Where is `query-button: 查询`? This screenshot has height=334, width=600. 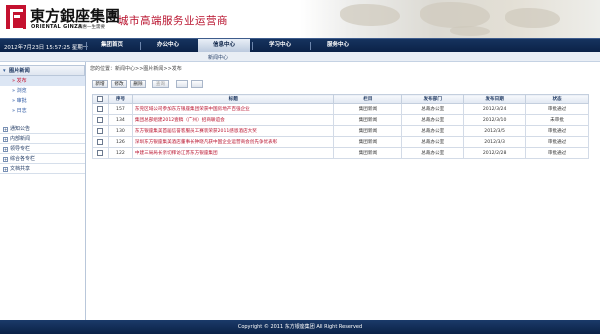 query-button: 查询 is located at coordinates (160, 84).